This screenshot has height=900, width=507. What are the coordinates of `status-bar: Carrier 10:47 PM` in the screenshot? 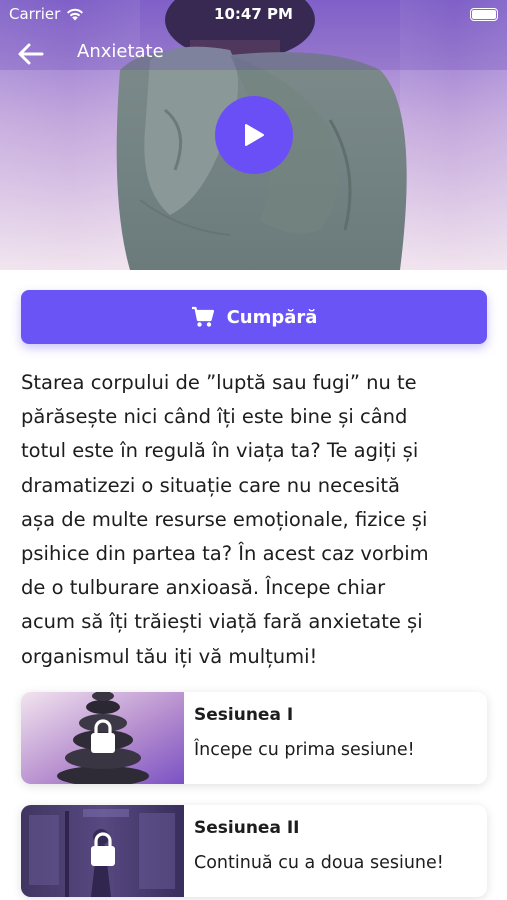 It's located at (253, 14).